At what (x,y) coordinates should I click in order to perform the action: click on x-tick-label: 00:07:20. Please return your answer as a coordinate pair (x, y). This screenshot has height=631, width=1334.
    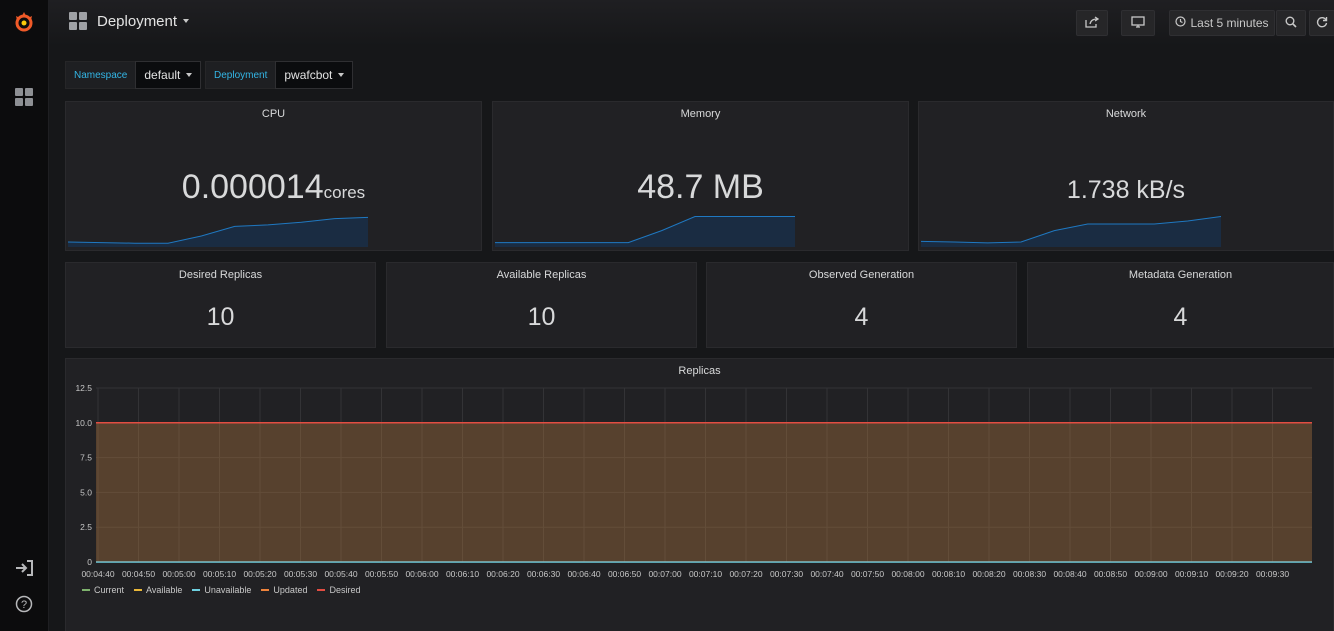
    Looking at the image, I should click on (745, 574).